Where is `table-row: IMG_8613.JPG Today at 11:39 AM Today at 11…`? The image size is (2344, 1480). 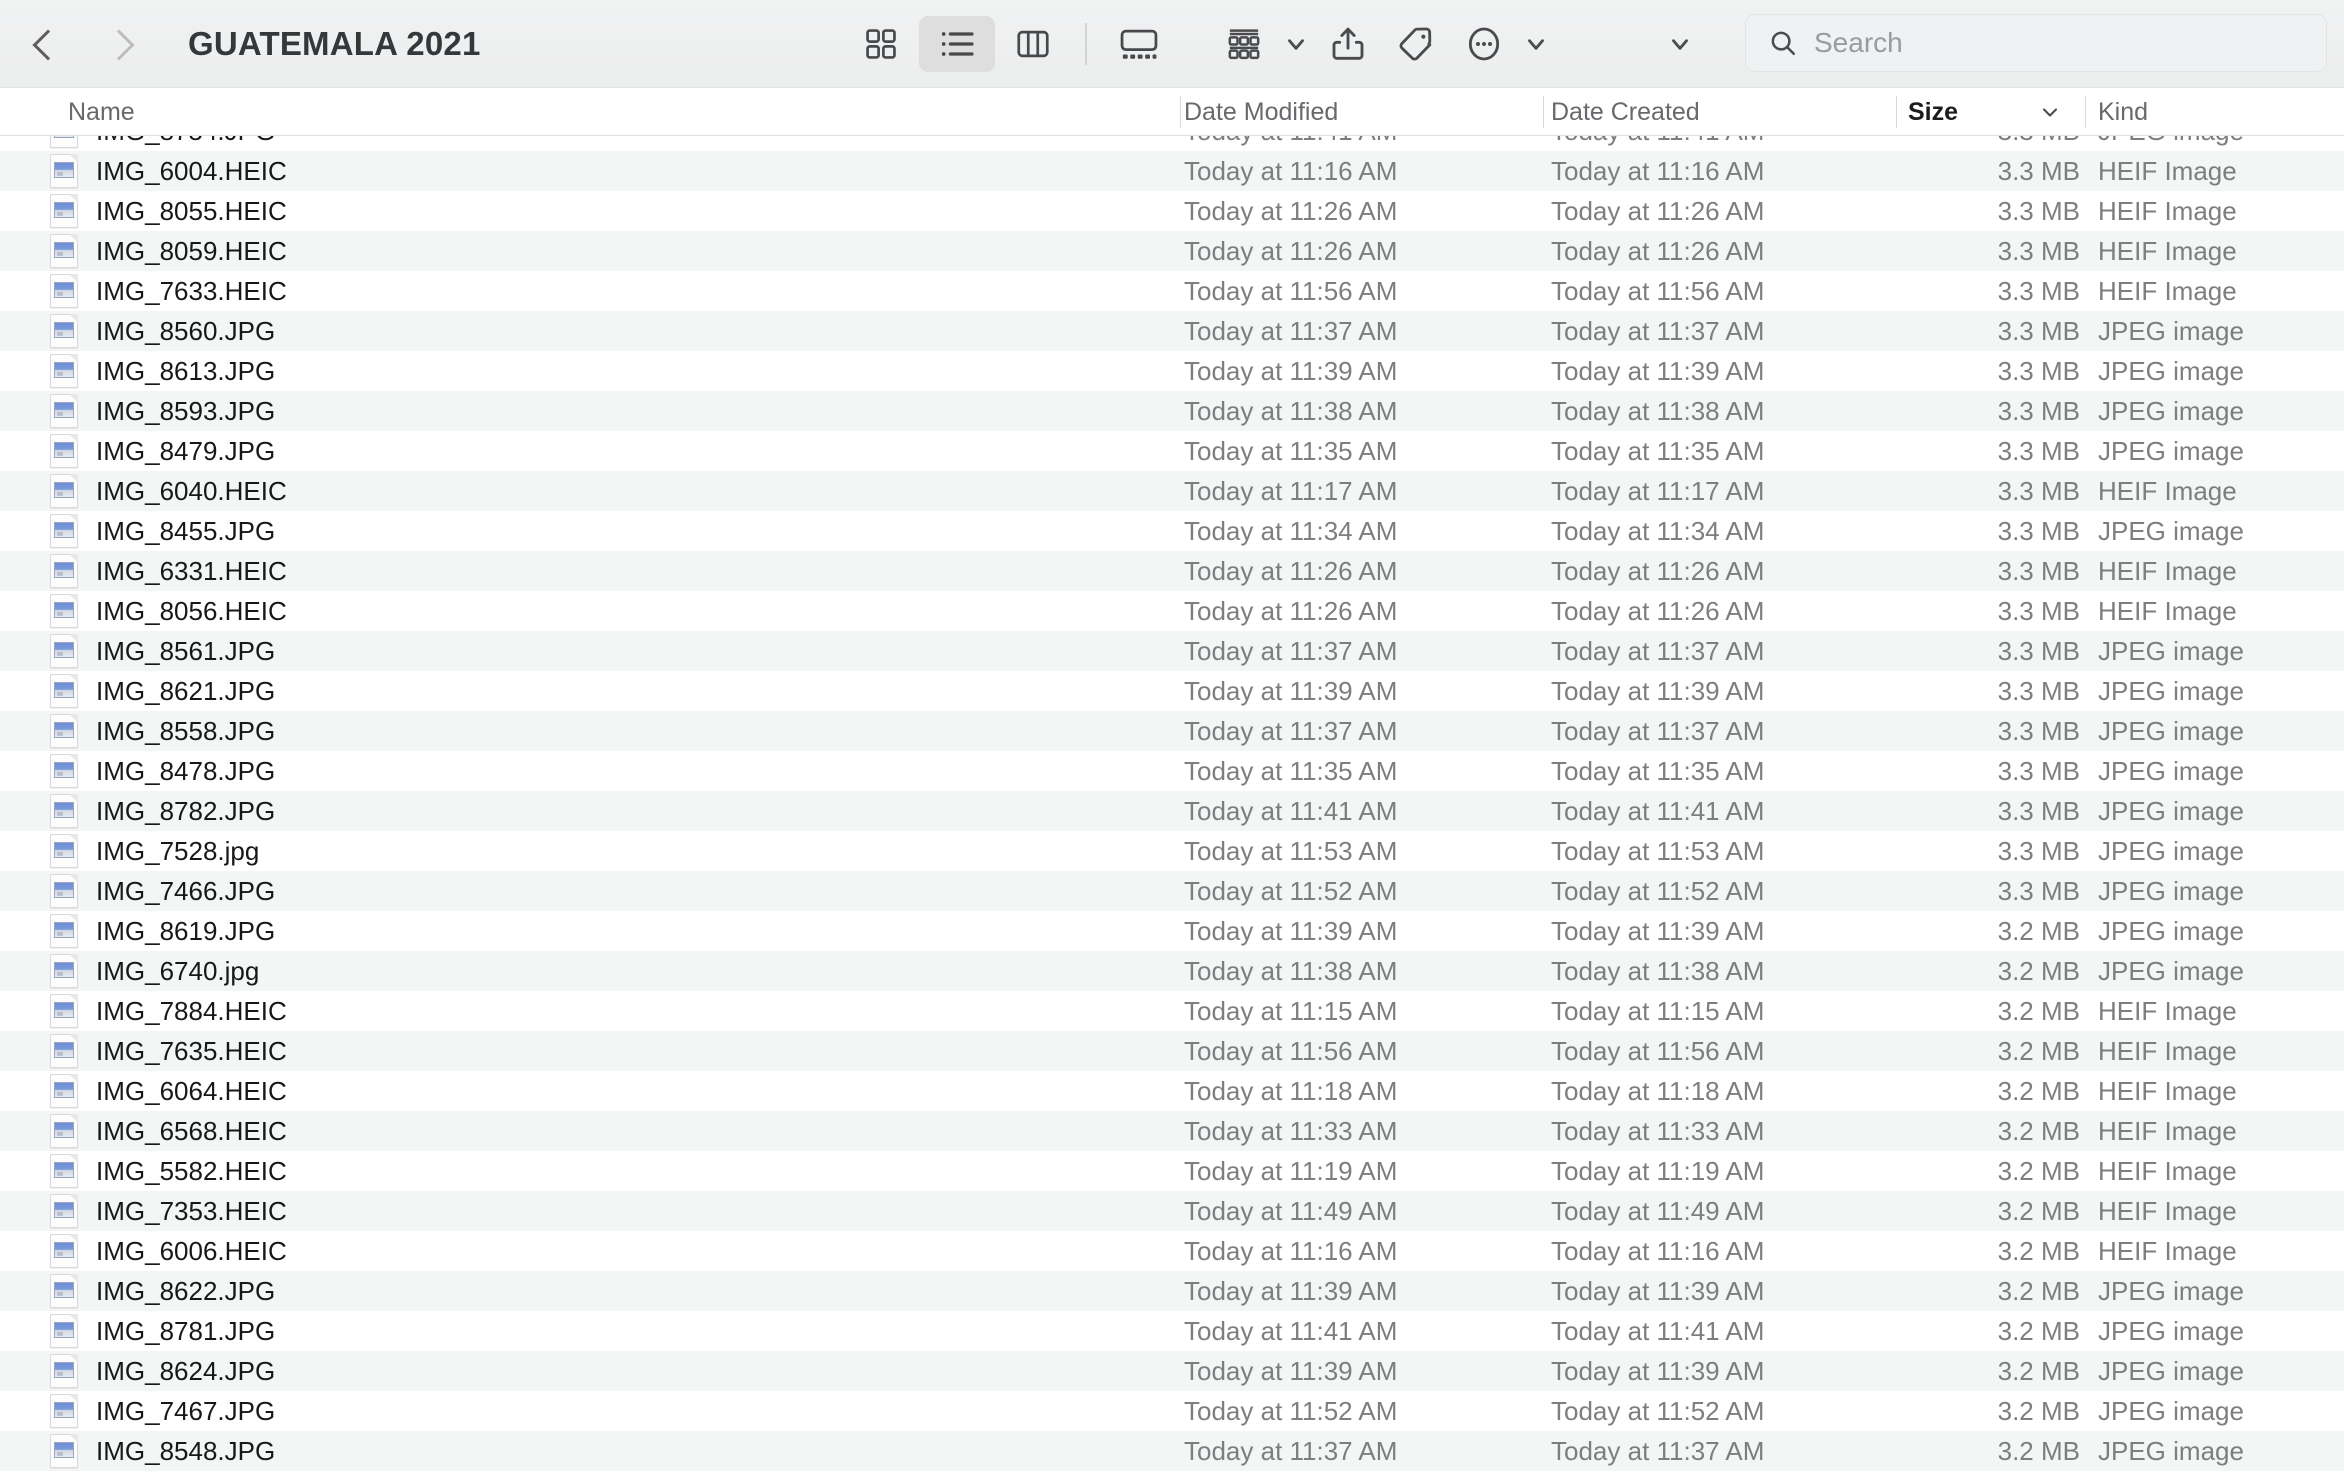
table-row: IMG_8613.JPG Today at 11:39 AM Today at 11… is located at coordinates (1172, 371).